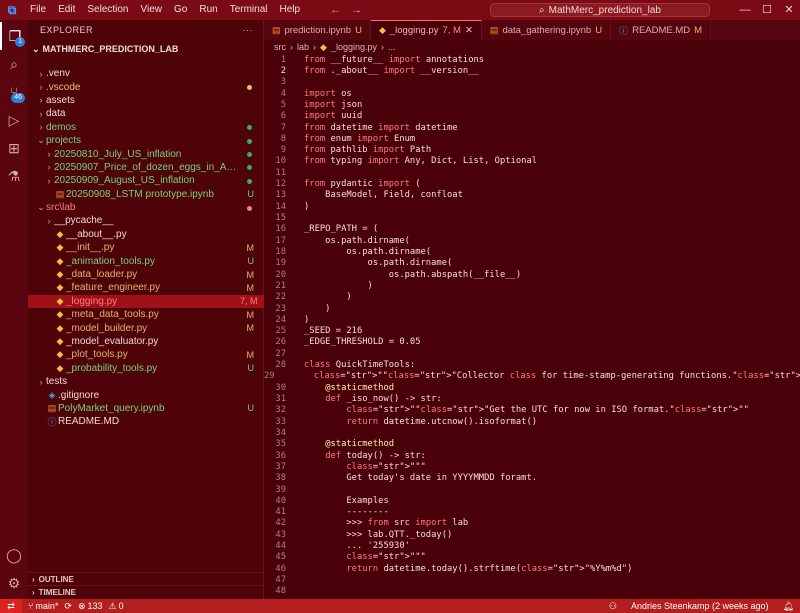  Describe the element at coordinates (14, 64) in the screenshot. I see `search-icon: ⌕` at that location.